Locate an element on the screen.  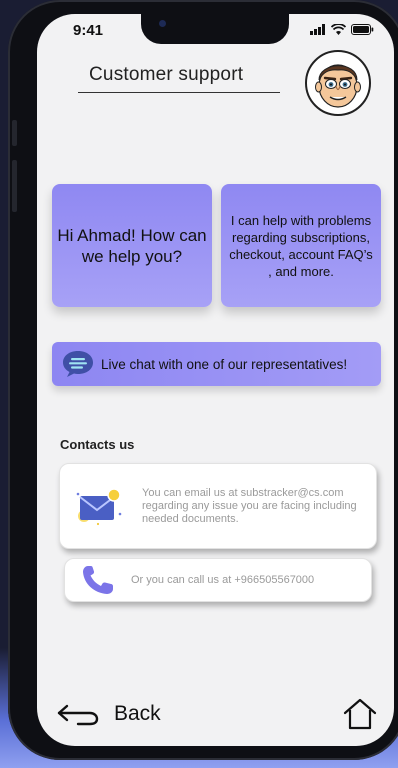
phone-icon is located at coordinates (98, 580).